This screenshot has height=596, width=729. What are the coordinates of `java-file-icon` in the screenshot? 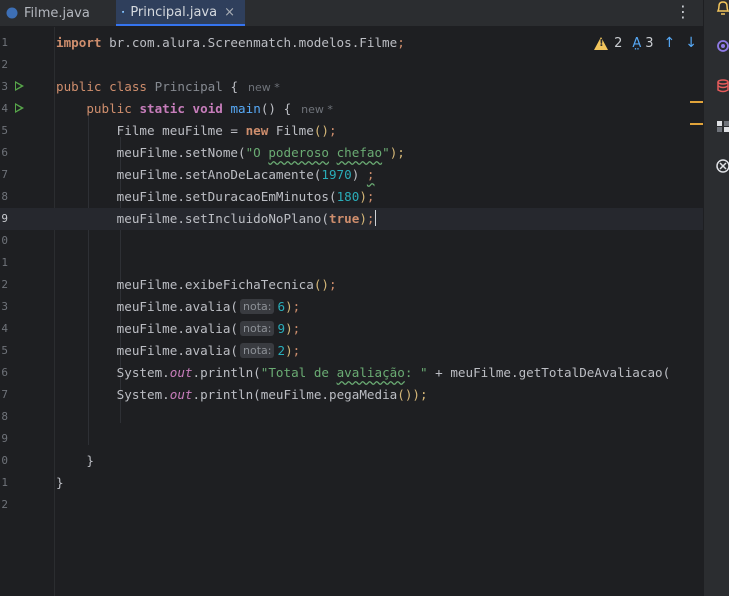 It's located at (12, 13).